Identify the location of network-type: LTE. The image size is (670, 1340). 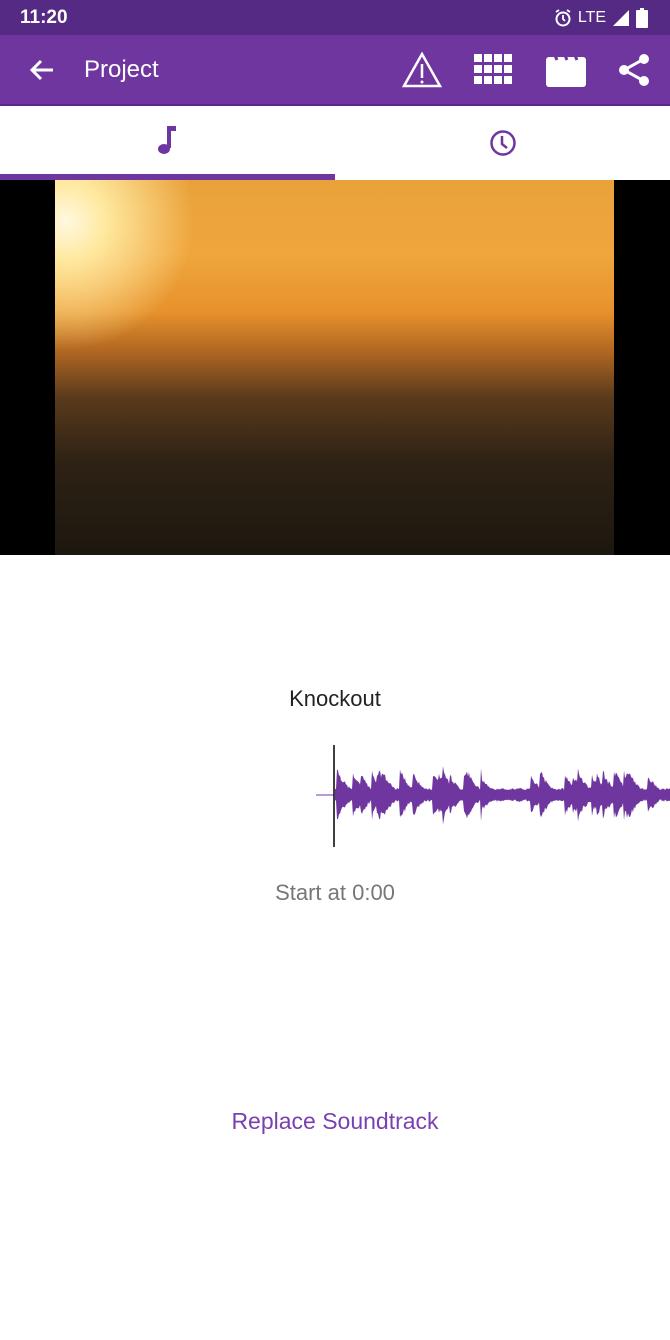
(591, 17).